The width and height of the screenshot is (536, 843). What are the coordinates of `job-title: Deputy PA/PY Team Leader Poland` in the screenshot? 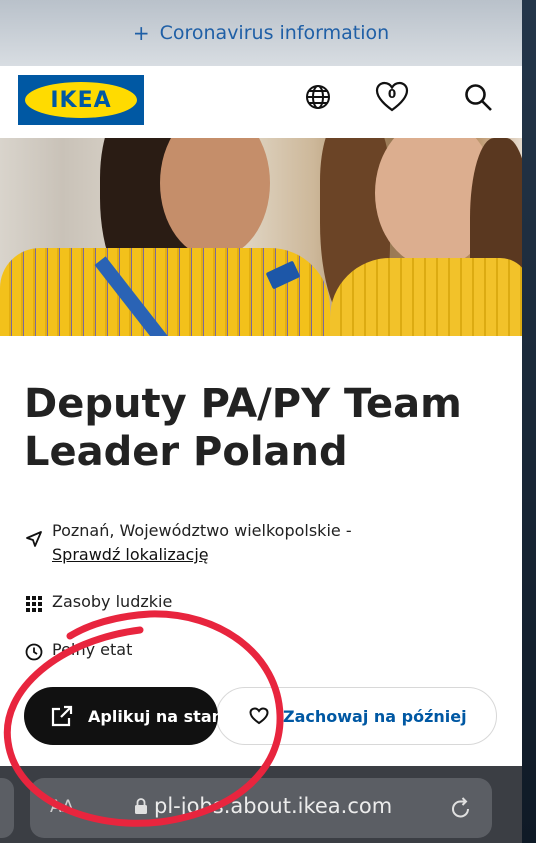 It's located at (243, 428).